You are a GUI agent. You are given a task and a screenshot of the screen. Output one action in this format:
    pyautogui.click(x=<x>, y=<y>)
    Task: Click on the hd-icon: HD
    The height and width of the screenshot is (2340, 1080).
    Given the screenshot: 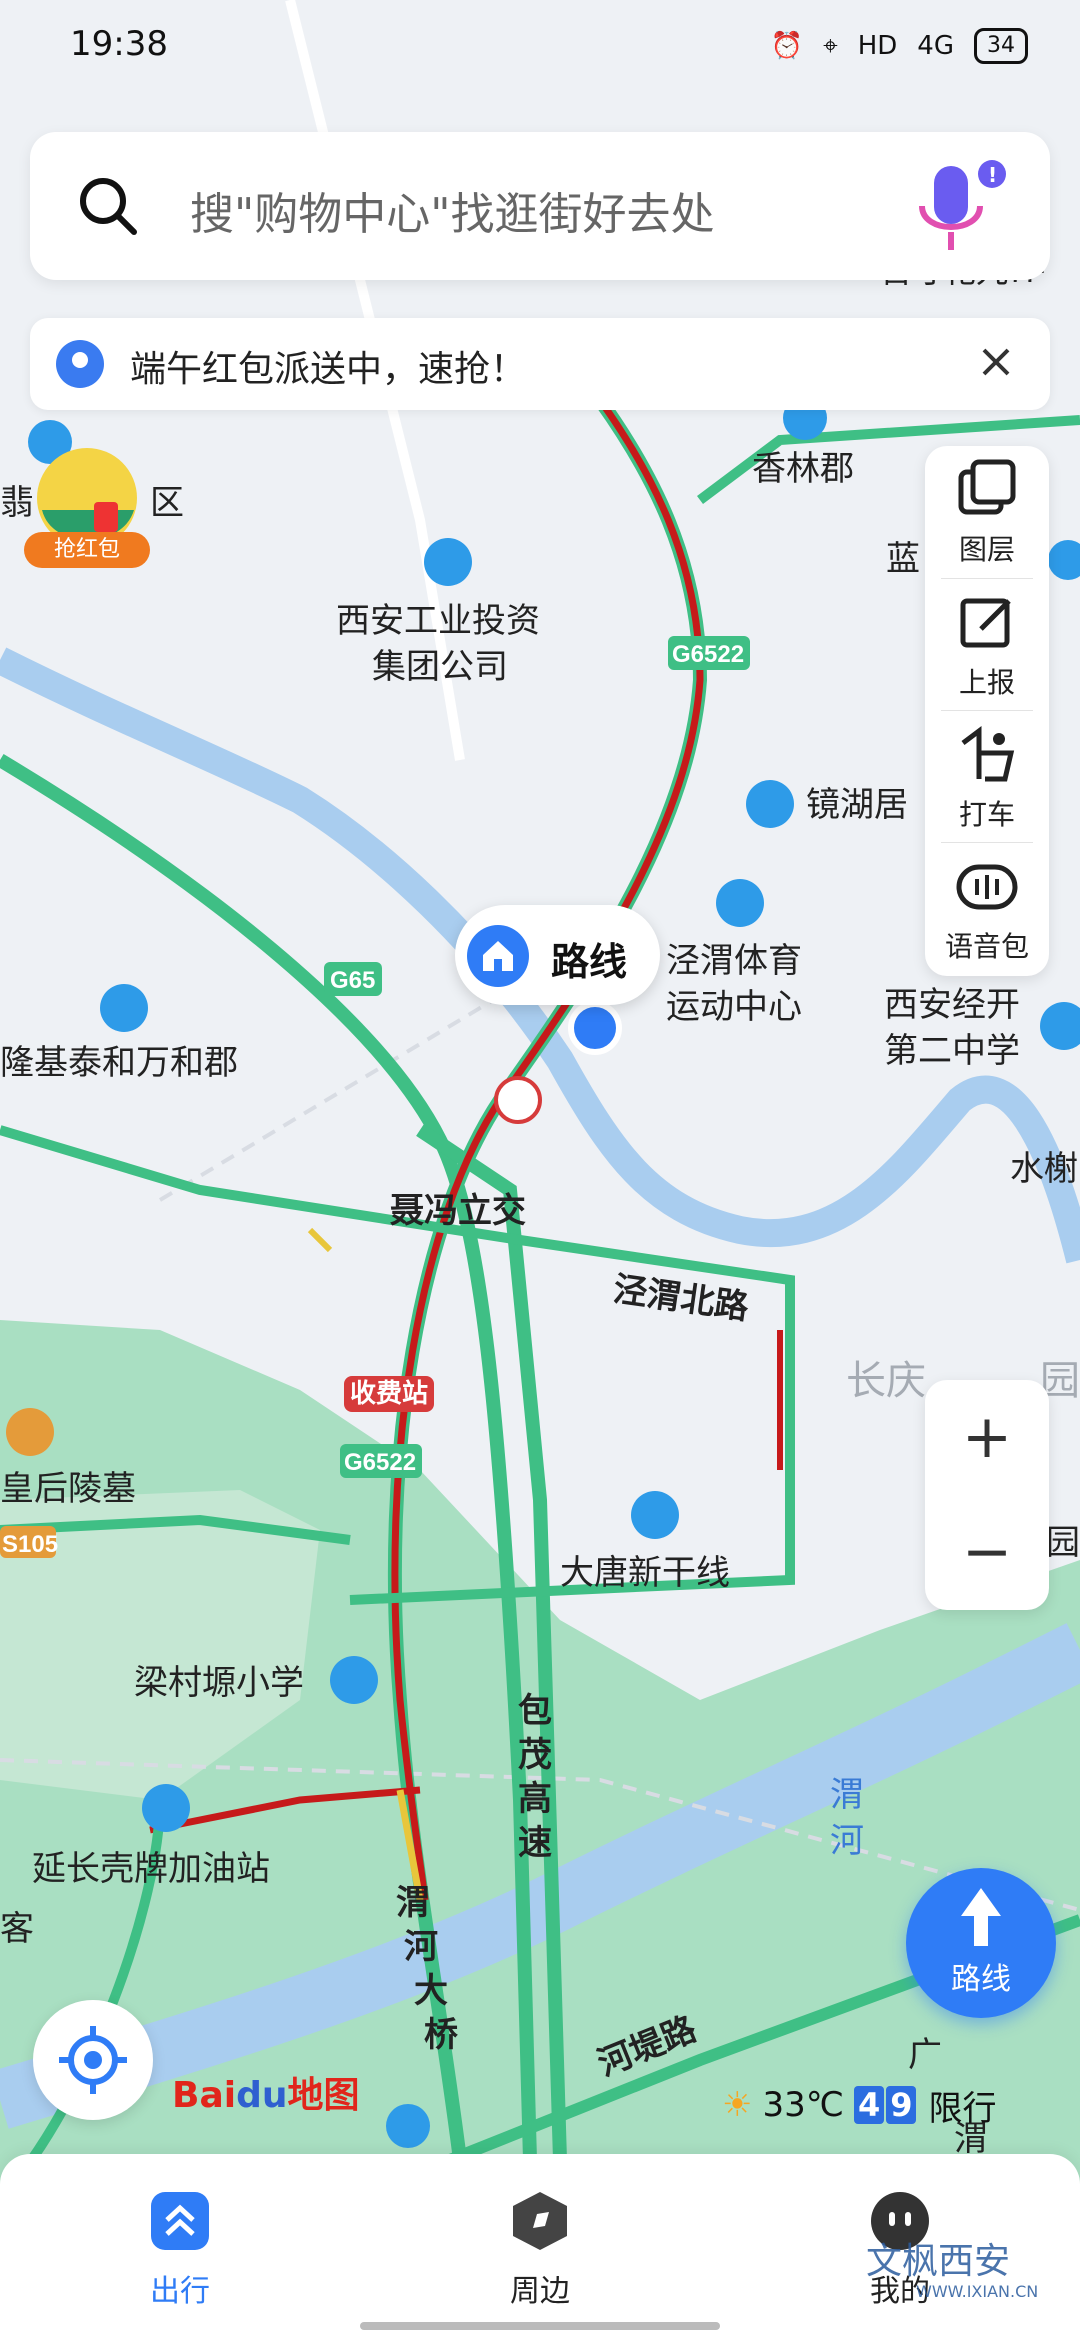 What is the action you would take?
    pyautogui.click(x=877, y=46)
    